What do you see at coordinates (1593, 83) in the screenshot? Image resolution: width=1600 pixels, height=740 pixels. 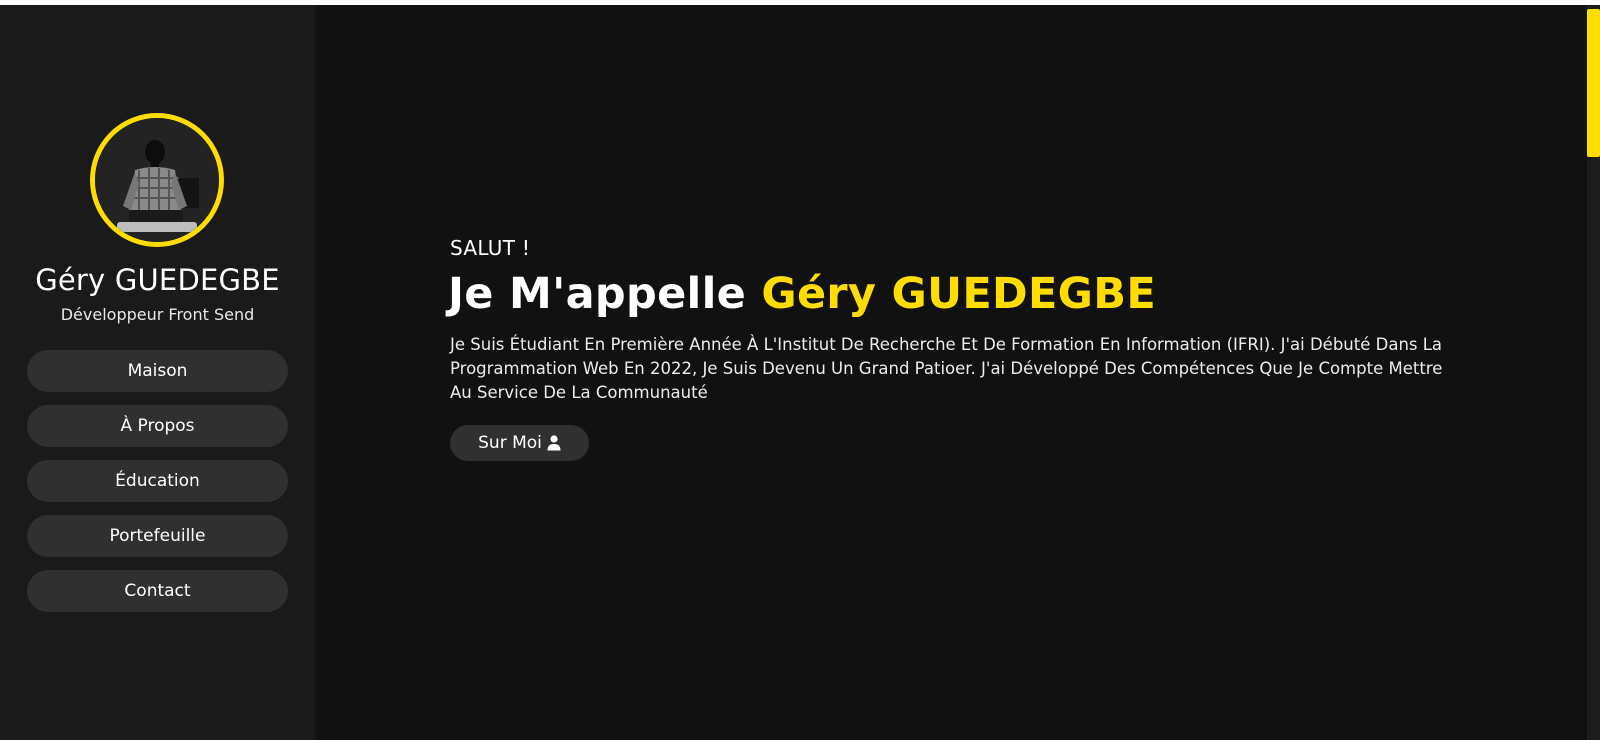 I see `scrollbar-thumb` at bounding box center [1593, 83].